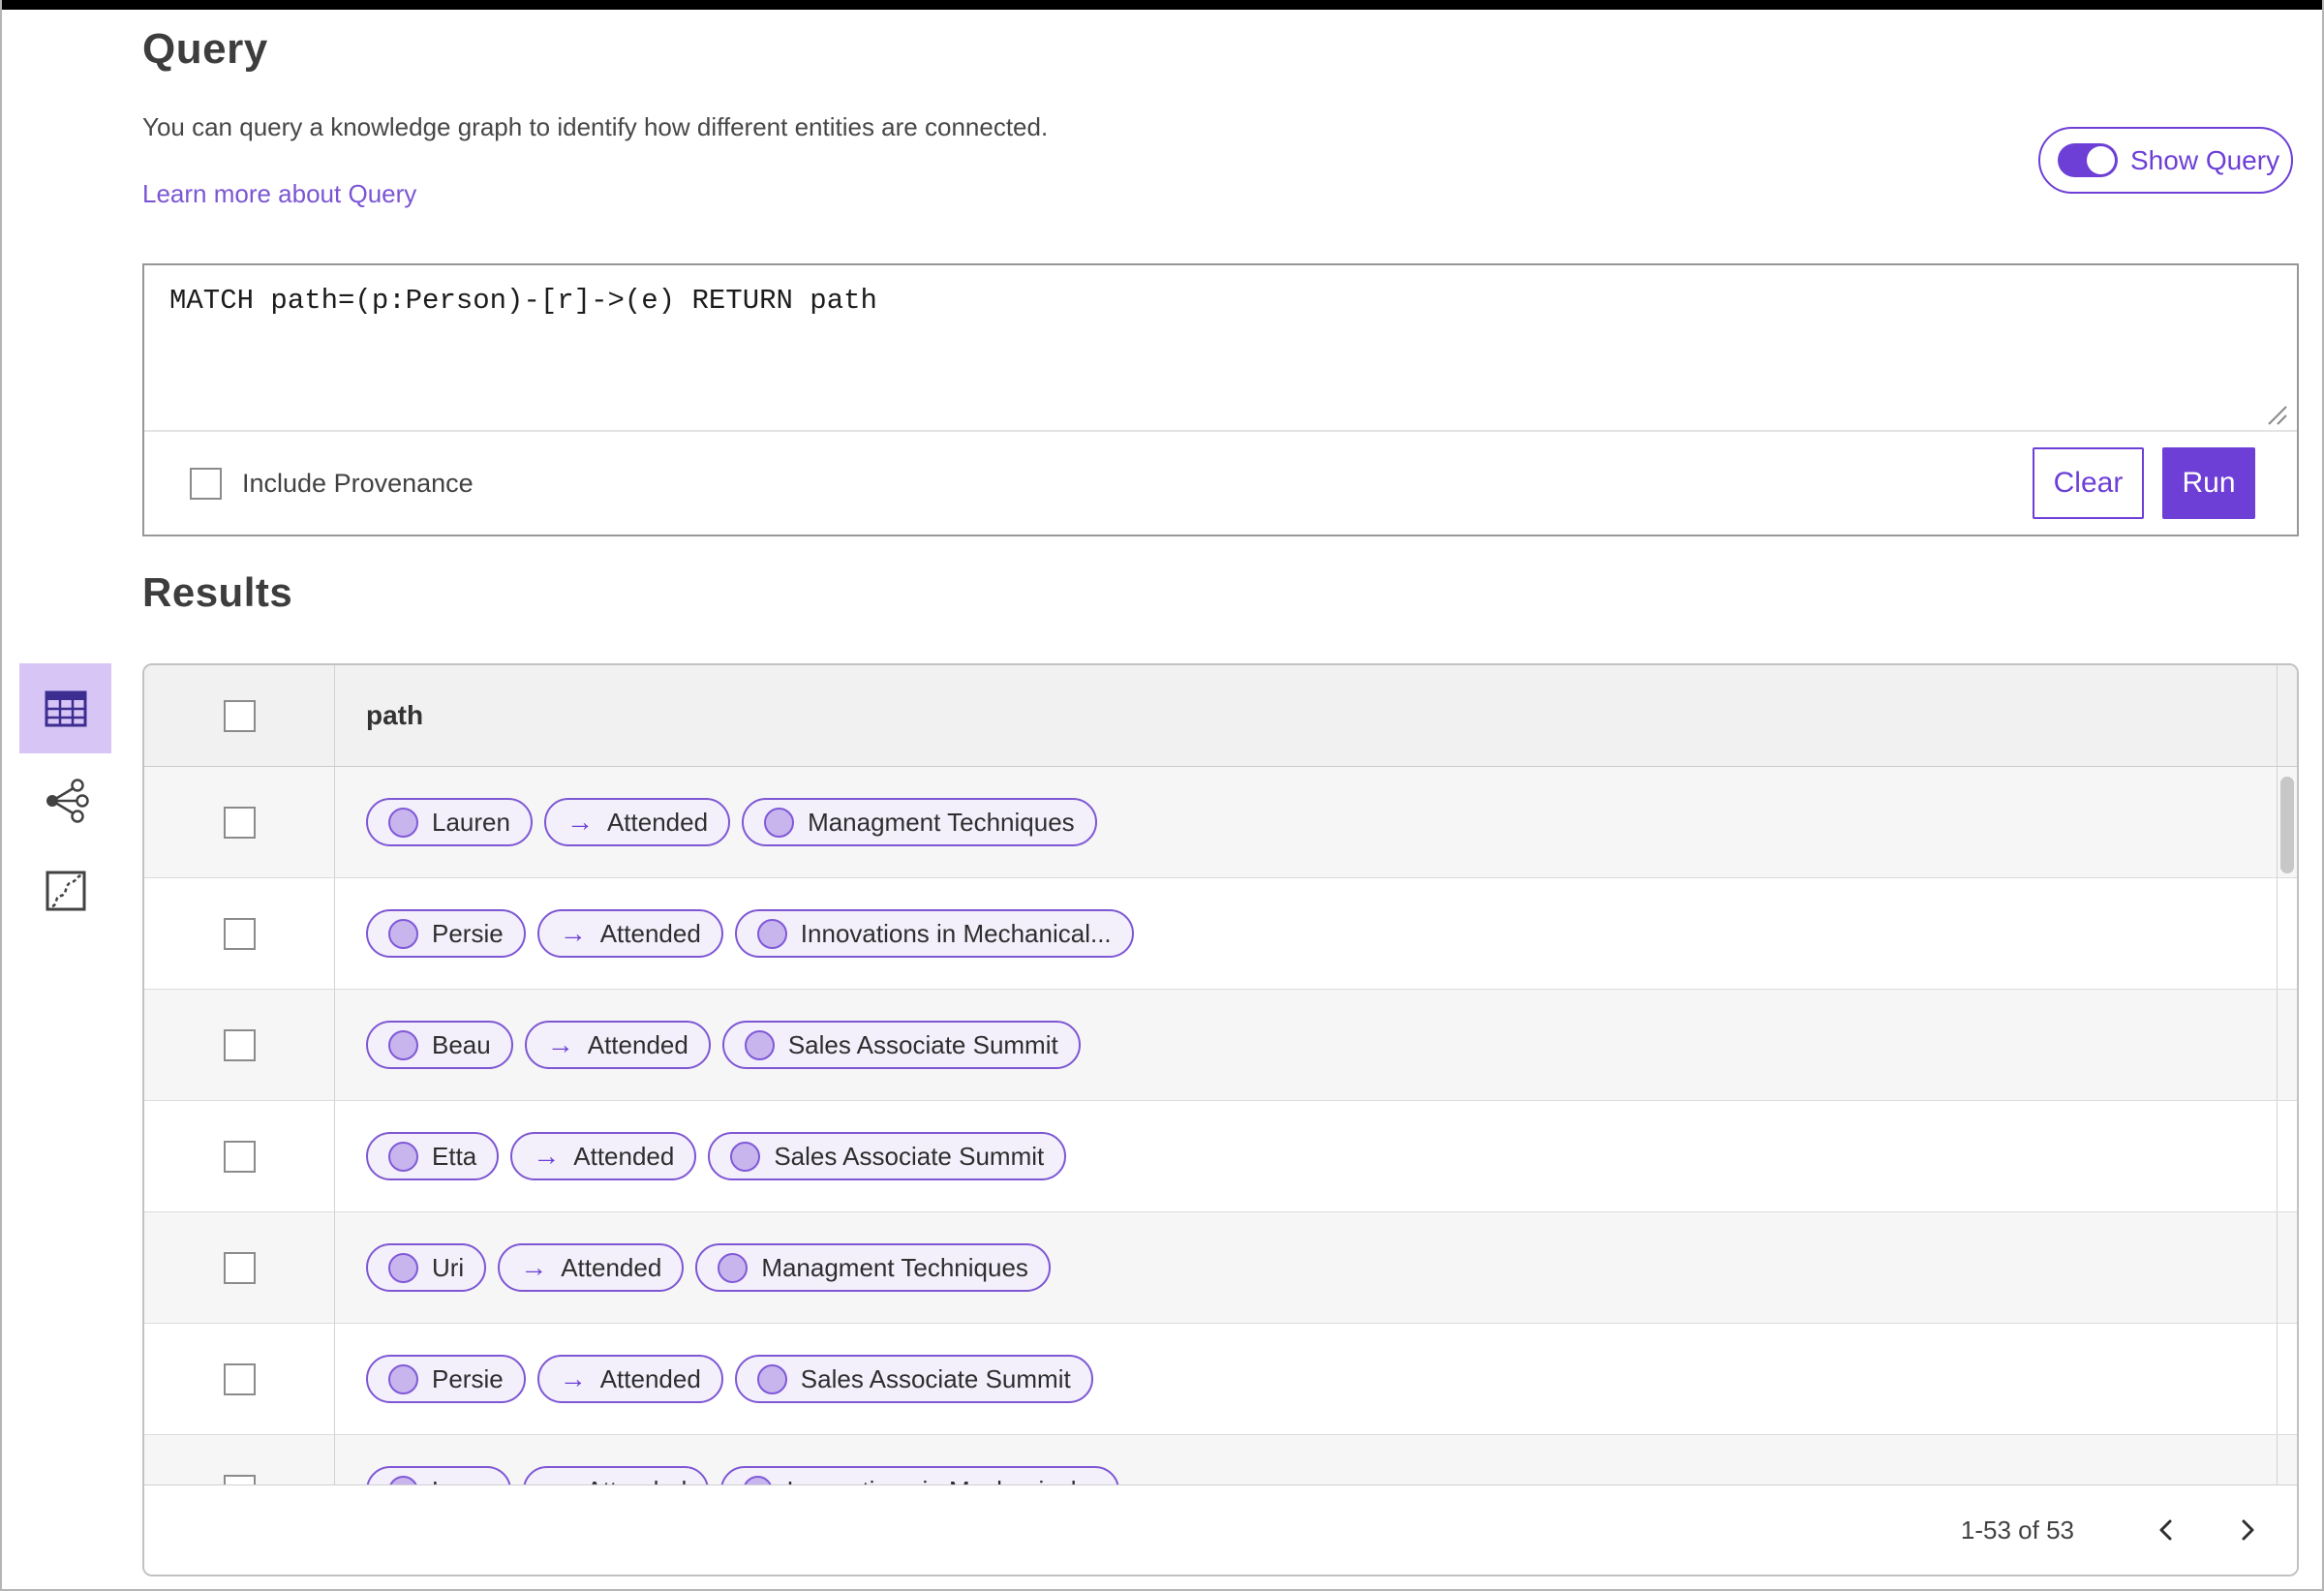  I want to click on pagination-bar: 1-53 of 53, so click(1221, 1529).